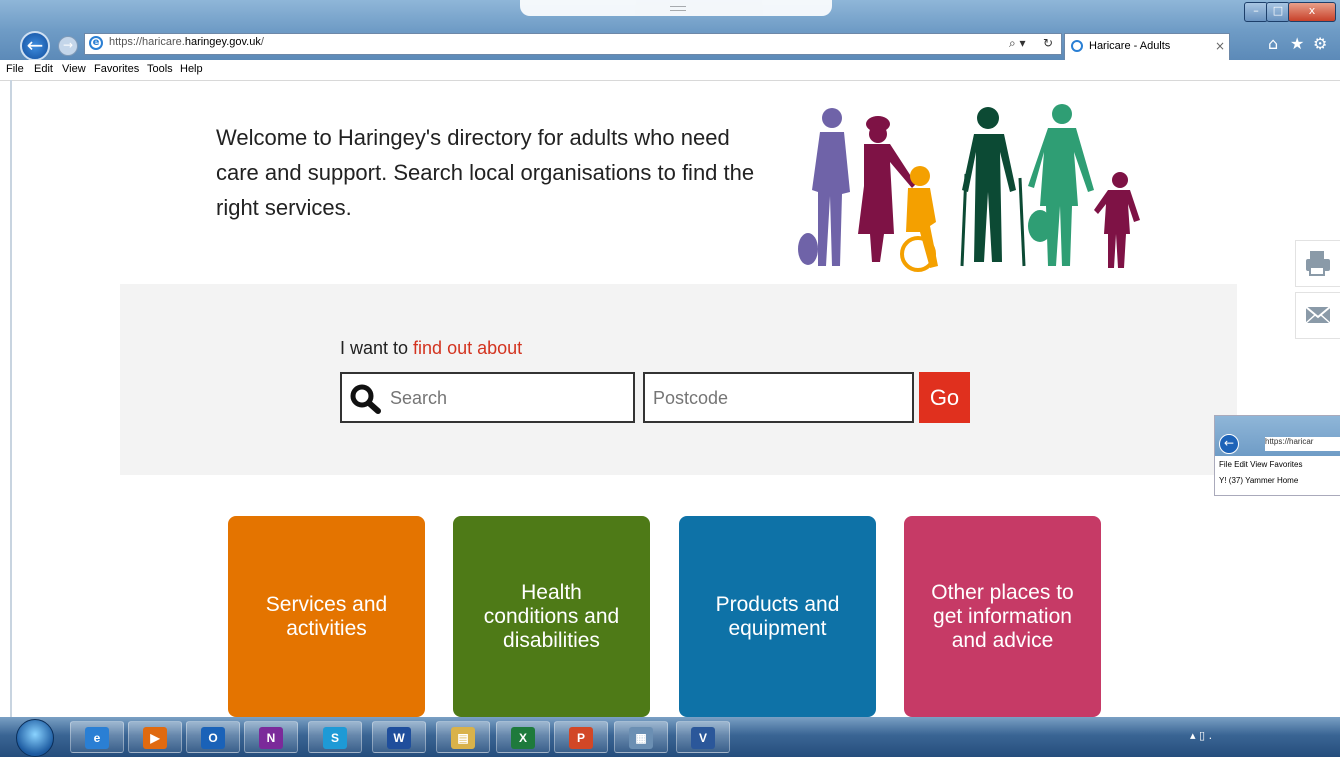 This screenshot has height=757, width=1340. Describe the element at coordinates (11, 398) in the screenshot. I see `window-left-border` at that location.